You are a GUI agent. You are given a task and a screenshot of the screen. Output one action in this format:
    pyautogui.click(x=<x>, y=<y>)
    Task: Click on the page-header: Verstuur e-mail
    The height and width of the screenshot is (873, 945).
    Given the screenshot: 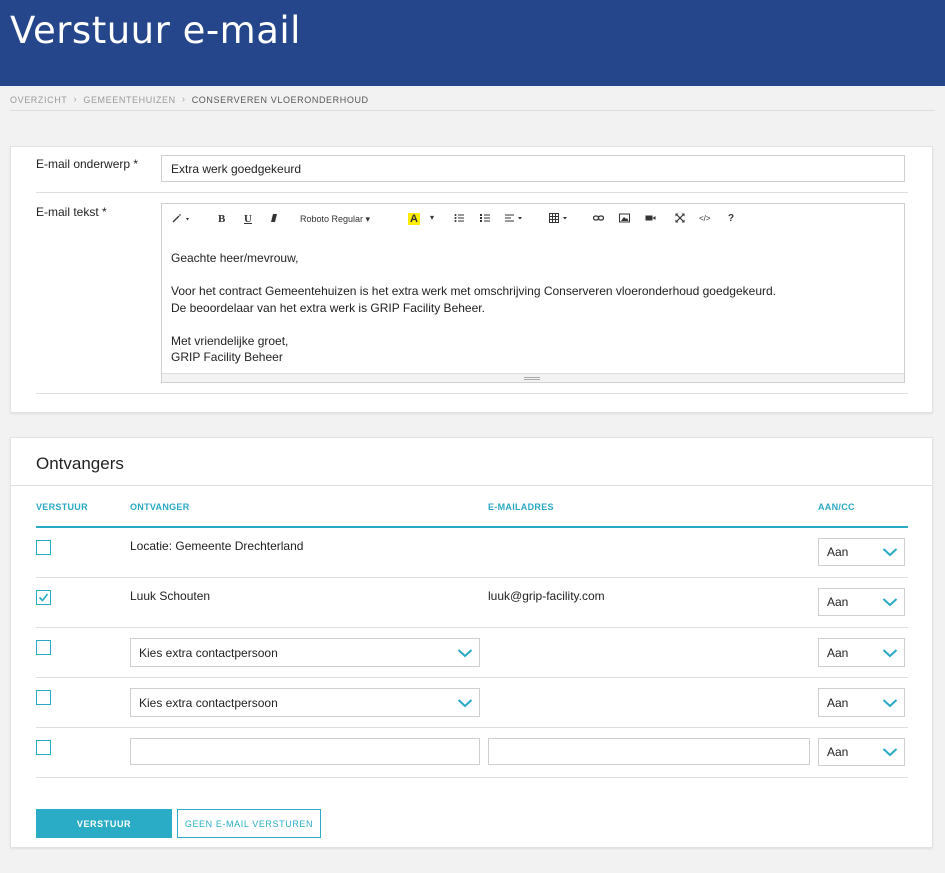 What is the action you would take?
    pyautogui.click(x=472, y=43)
    